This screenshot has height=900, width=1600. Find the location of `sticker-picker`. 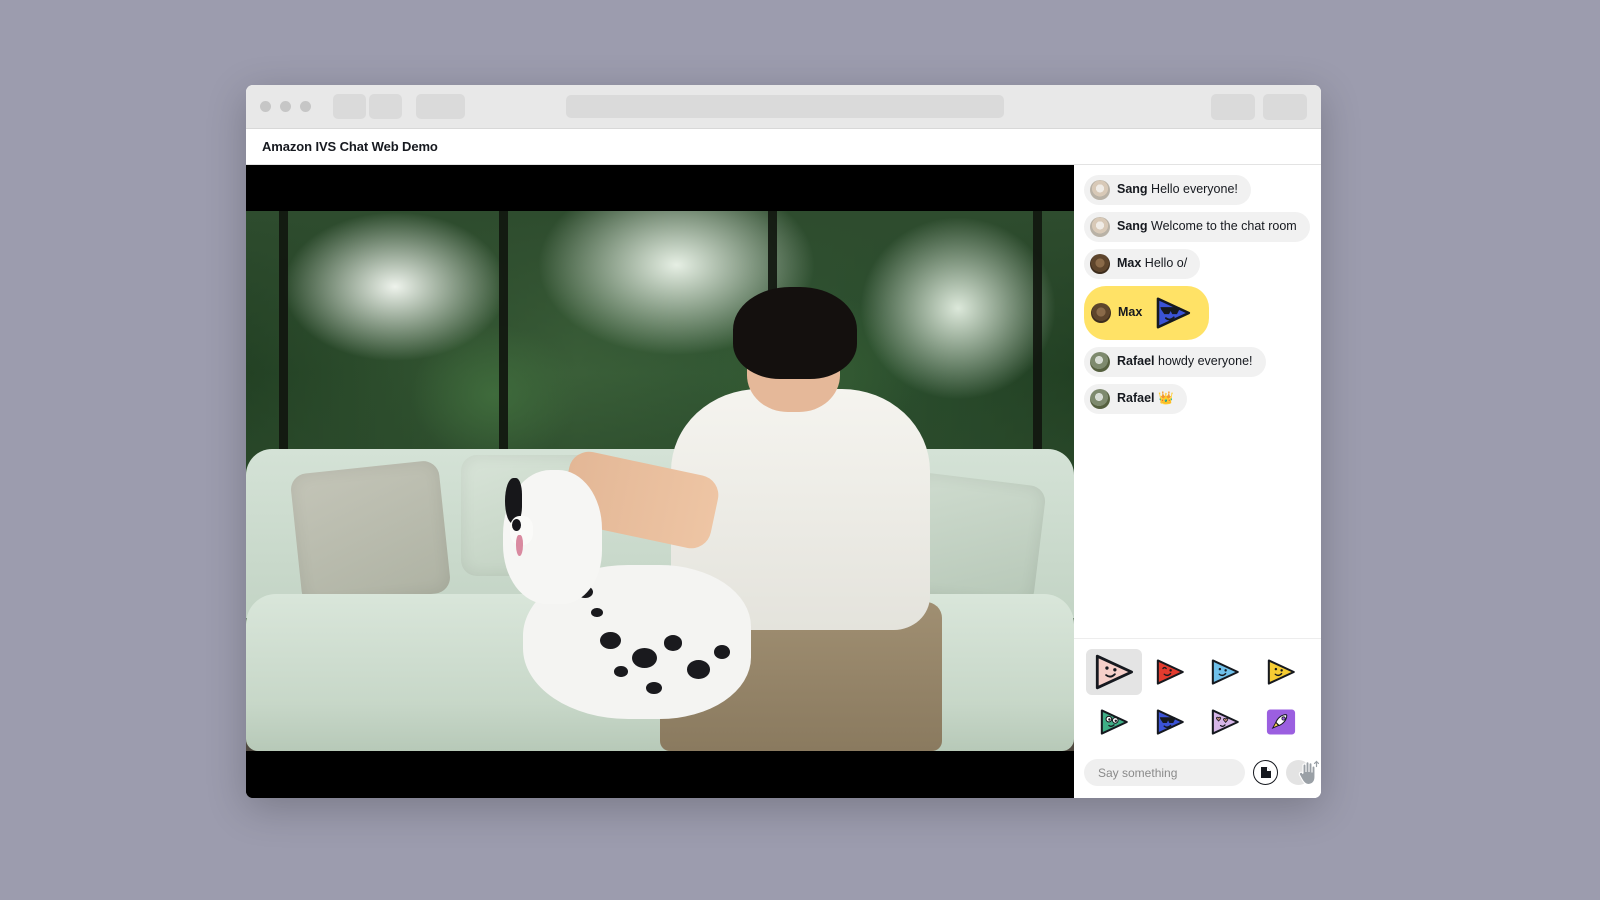

sticker-picker is located at coordinates (1197, 694).